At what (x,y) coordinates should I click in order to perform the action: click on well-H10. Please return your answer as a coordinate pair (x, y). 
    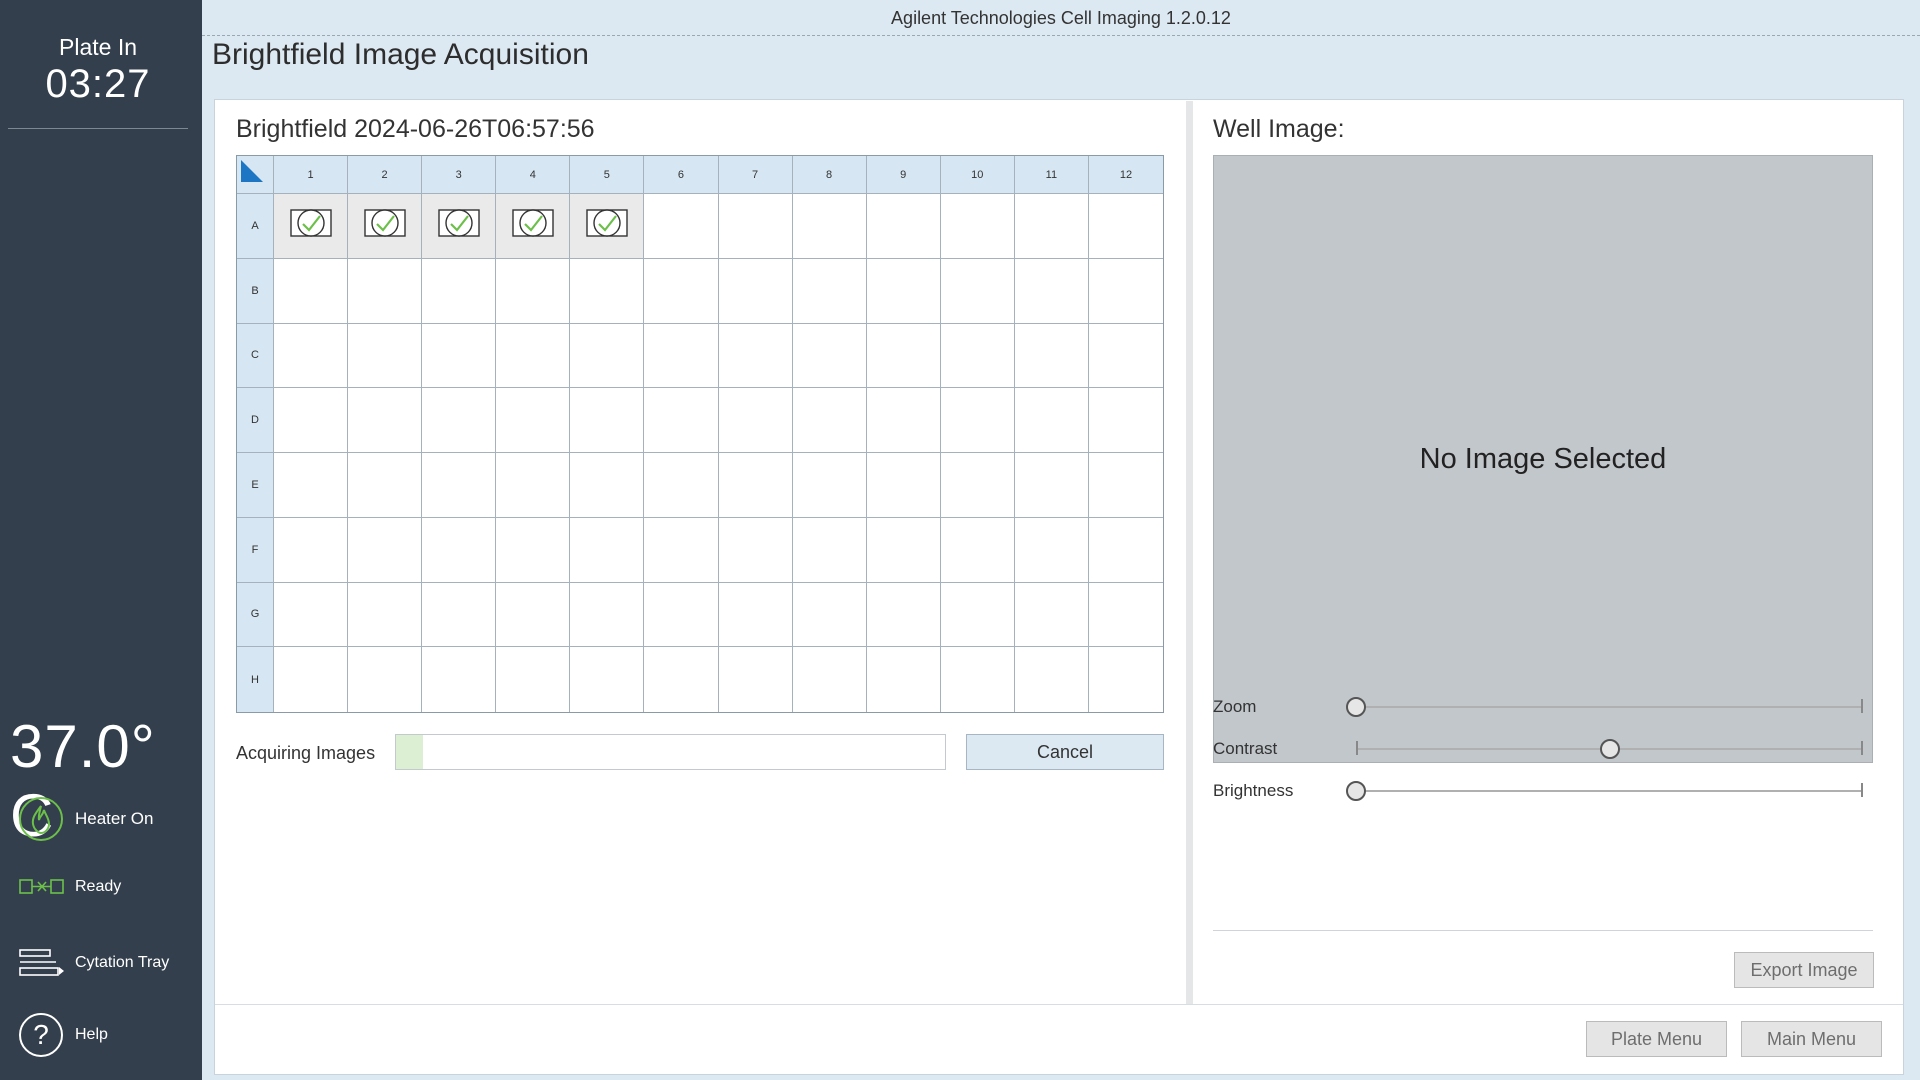
    Looking at the image, I should click on (977, 679).